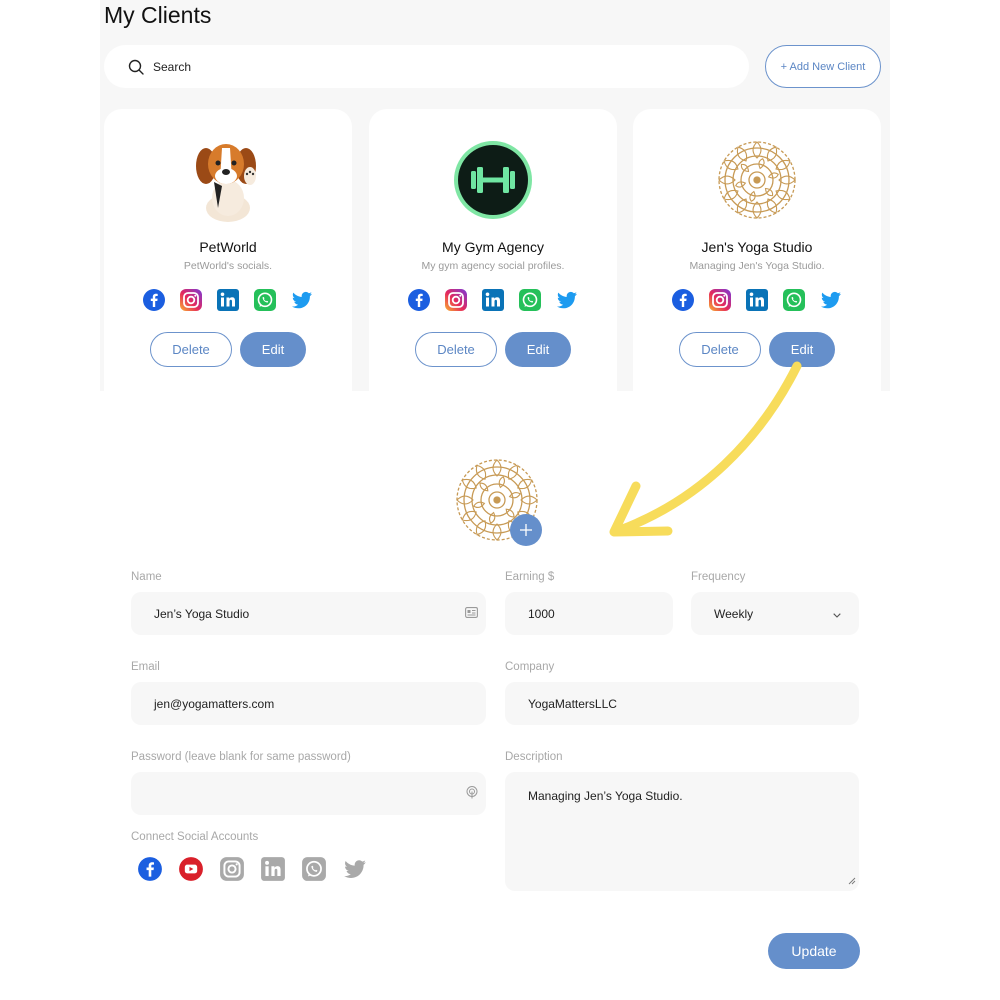 The width and height of the screenshot is (1000, 1000). What do you see at coordinates (541, 613) in the screenshot?
I see `earning-value: 1000` at bounding box center [541, 613].